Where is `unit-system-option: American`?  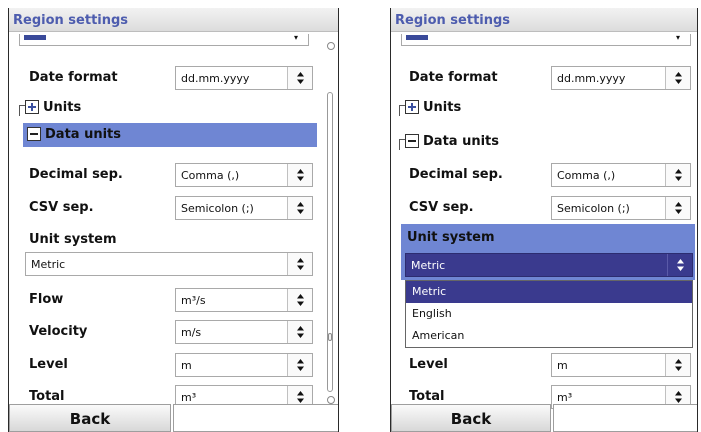
unit-system-option: American is located at coordinates (549, 336).